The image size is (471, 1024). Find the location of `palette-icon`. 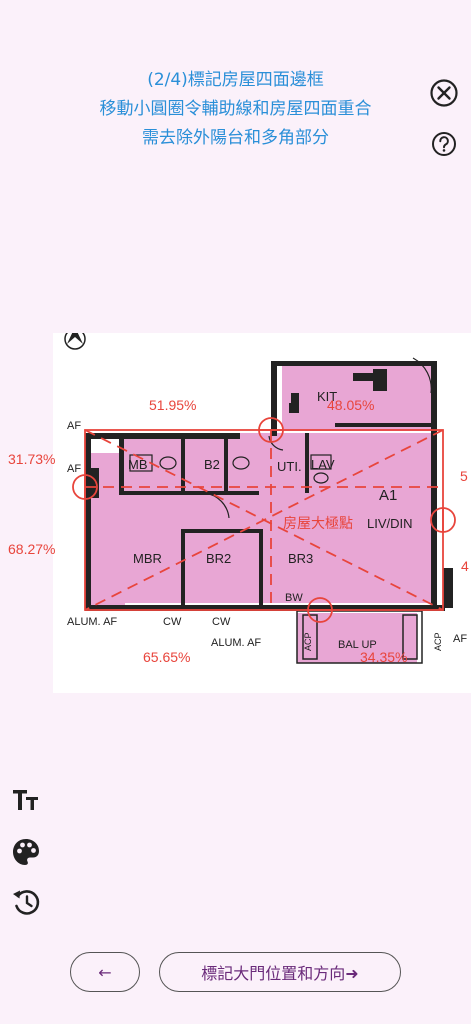

palette-icon is located at coordinates (26, 852).